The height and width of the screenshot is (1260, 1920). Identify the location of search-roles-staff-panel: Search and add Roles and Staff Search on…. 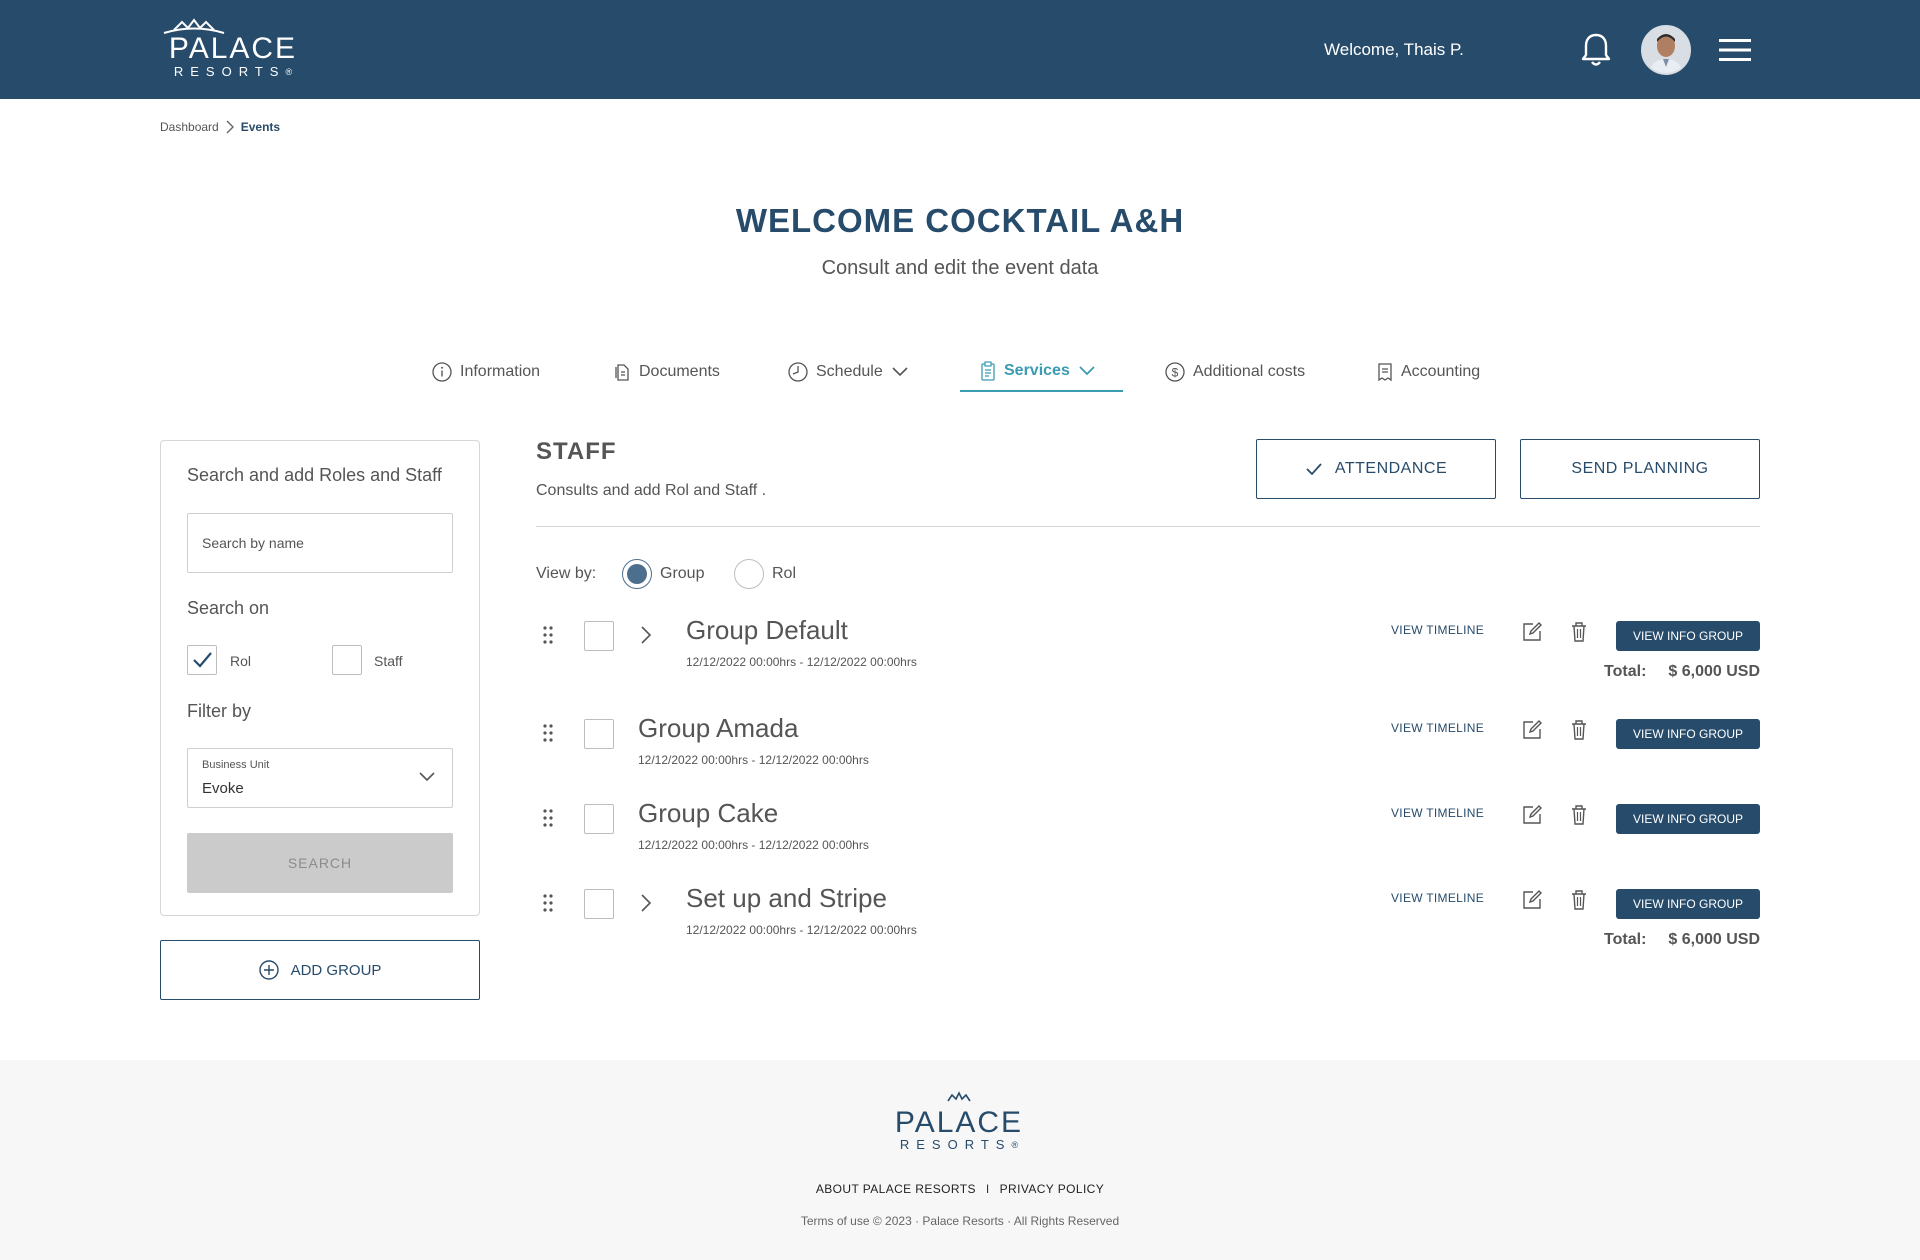
(320, 678).